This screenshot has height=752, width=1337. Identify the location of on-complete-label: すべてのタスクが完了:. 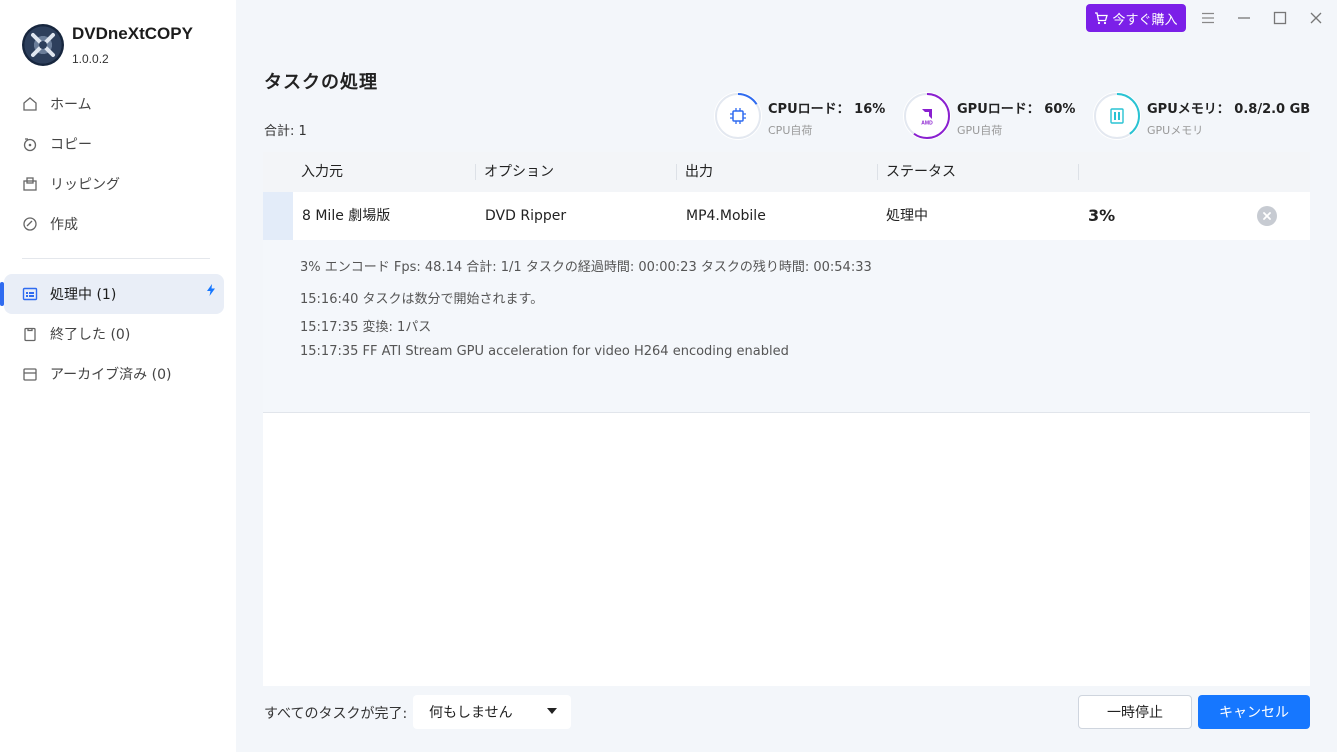
(336, 714).